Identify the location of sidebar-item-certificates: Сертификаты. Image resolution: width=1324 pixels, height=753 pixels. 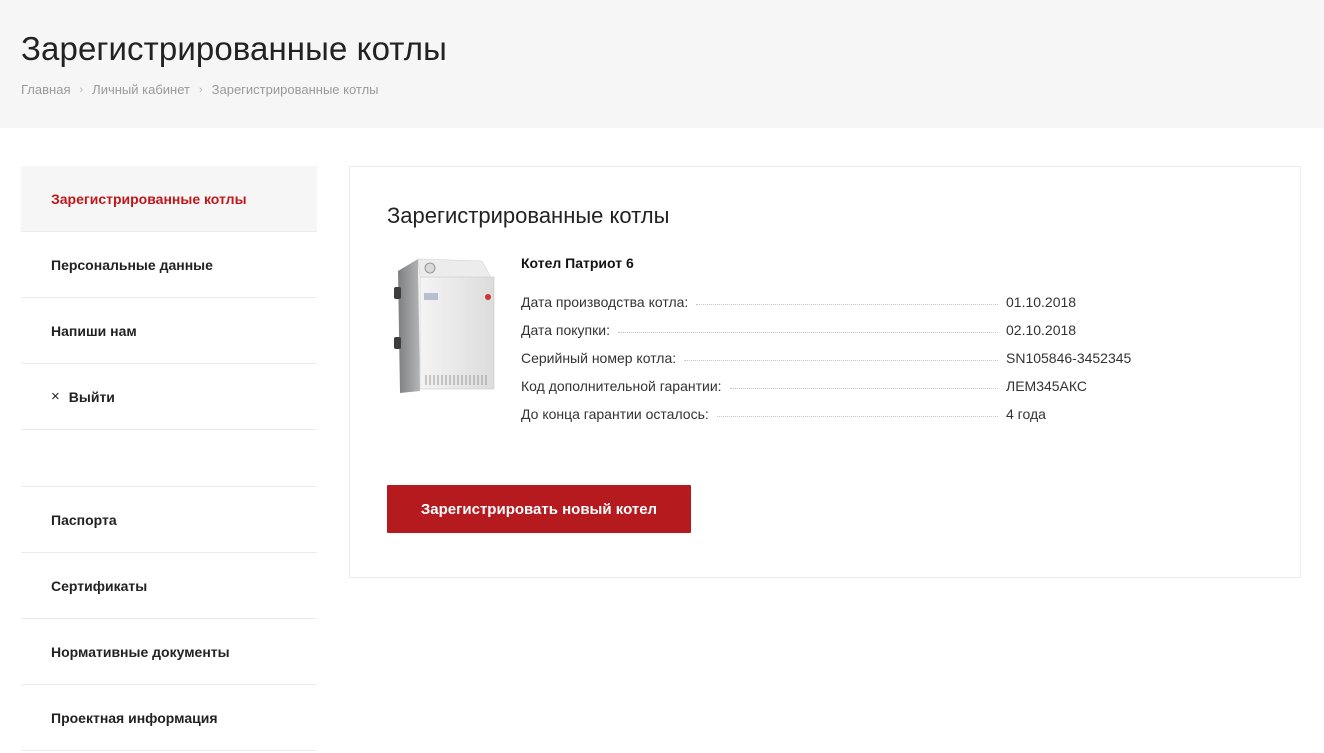
(169, 586).